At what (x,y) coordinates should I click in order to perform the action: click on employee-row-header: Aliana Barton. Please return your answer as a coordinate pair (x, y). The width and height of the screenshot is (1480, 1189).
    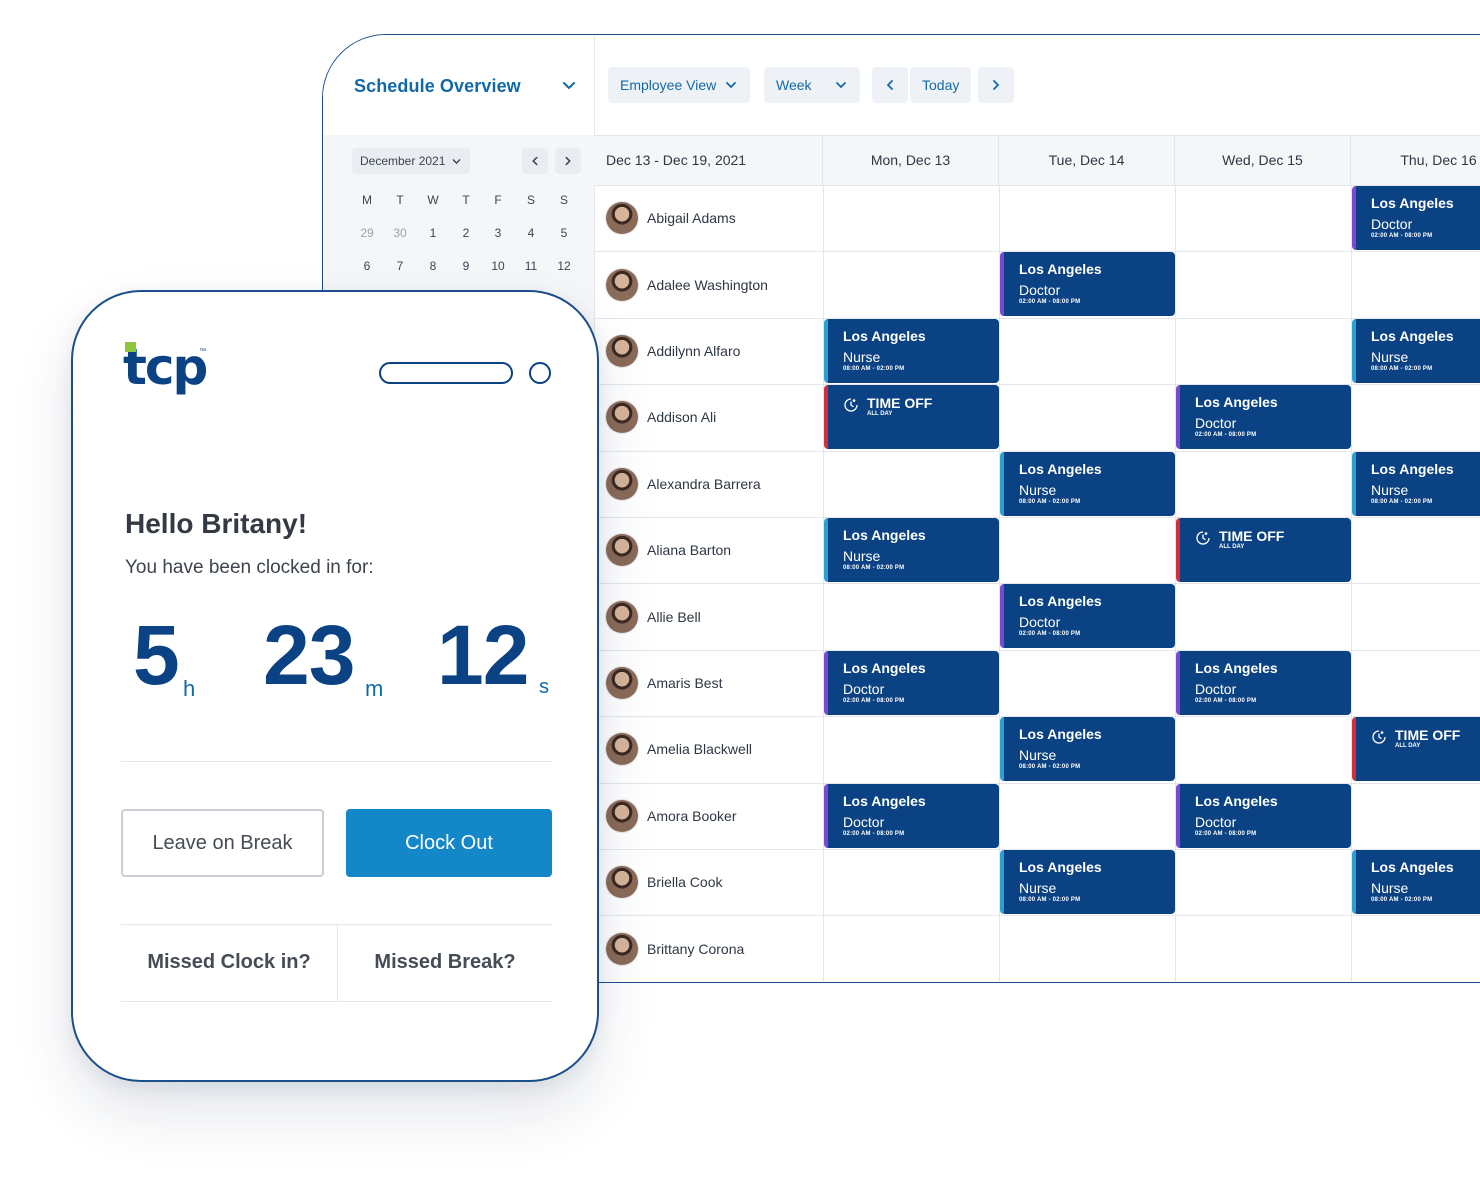
    Looking at the image, I should click on (668, 550).